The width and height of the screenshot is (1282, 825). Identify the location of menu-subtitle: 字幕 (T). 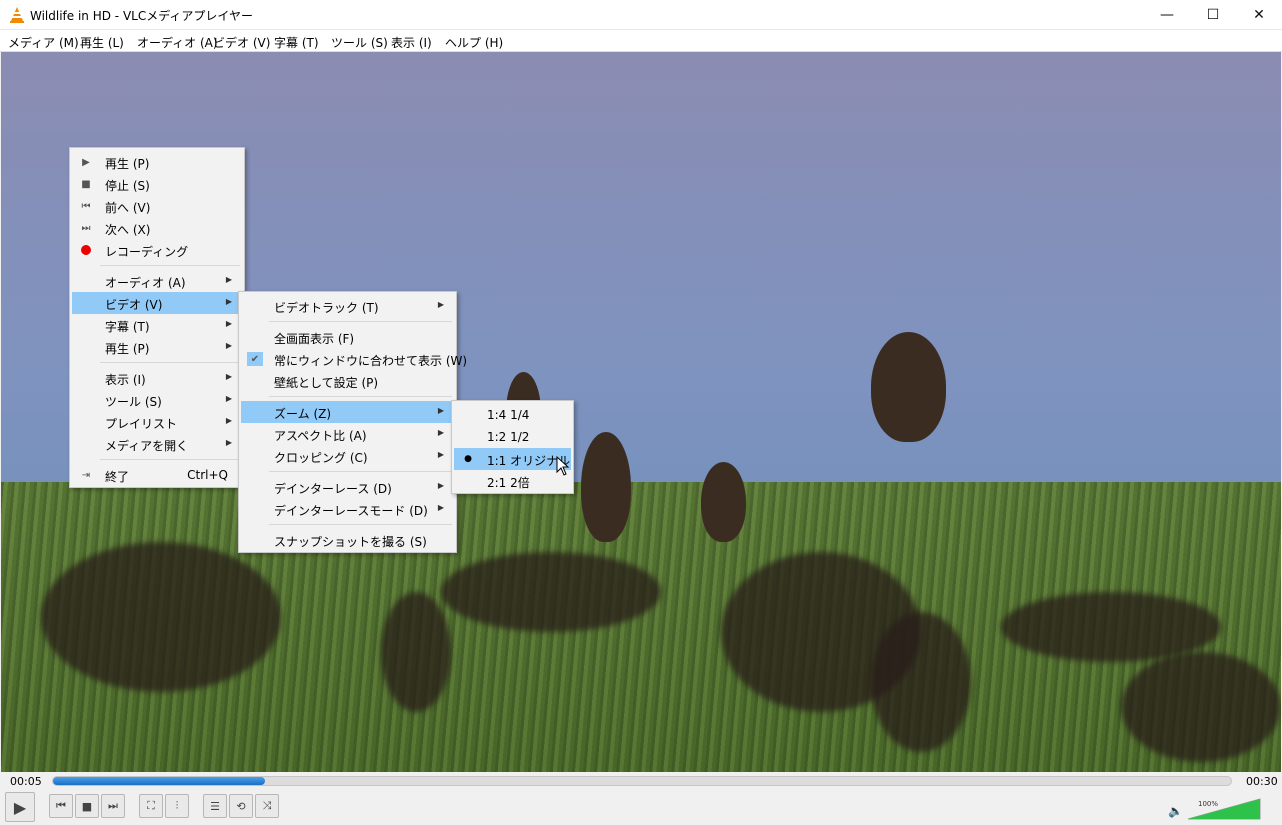
(296, 42).